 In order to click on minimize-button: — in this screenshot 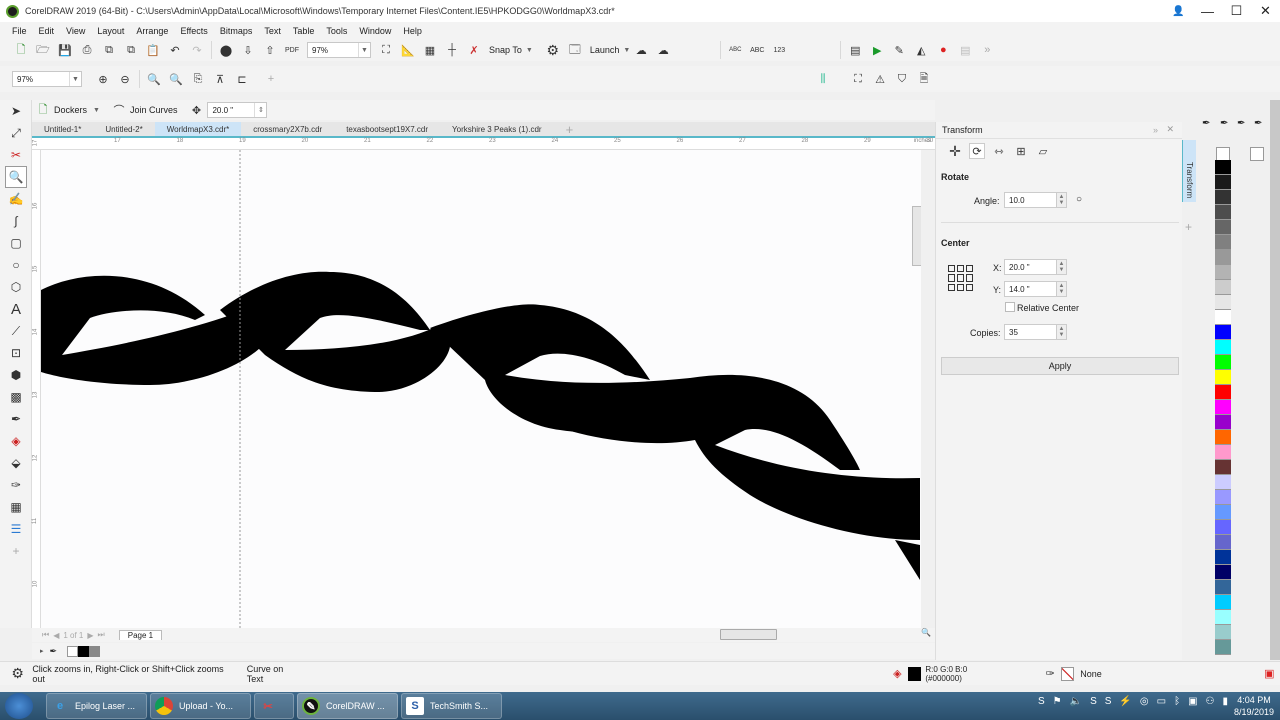, I will do `click(1207, 11)`.